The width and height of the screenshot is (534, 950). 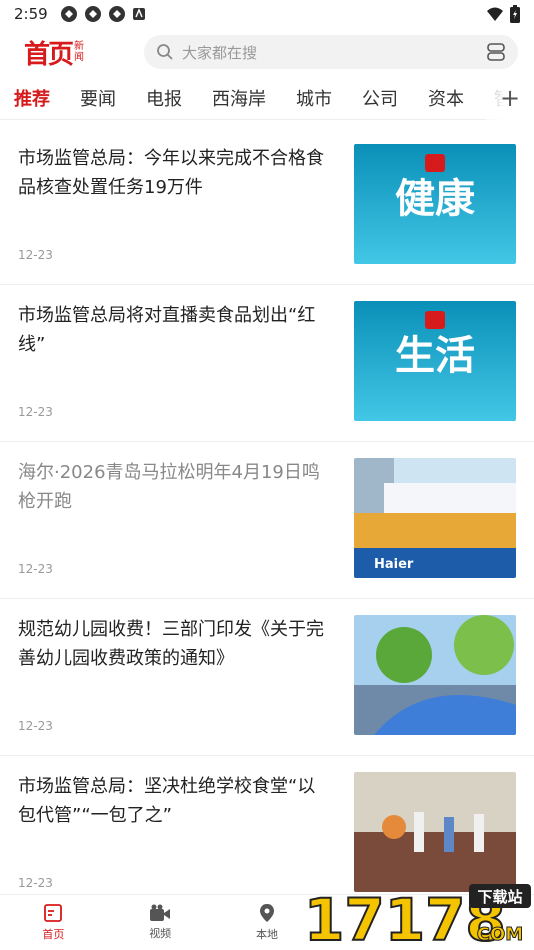 What do you see at coordinates (165, 52) in the screenshot?
I see `search-icon` at bounding box center [165, 52].